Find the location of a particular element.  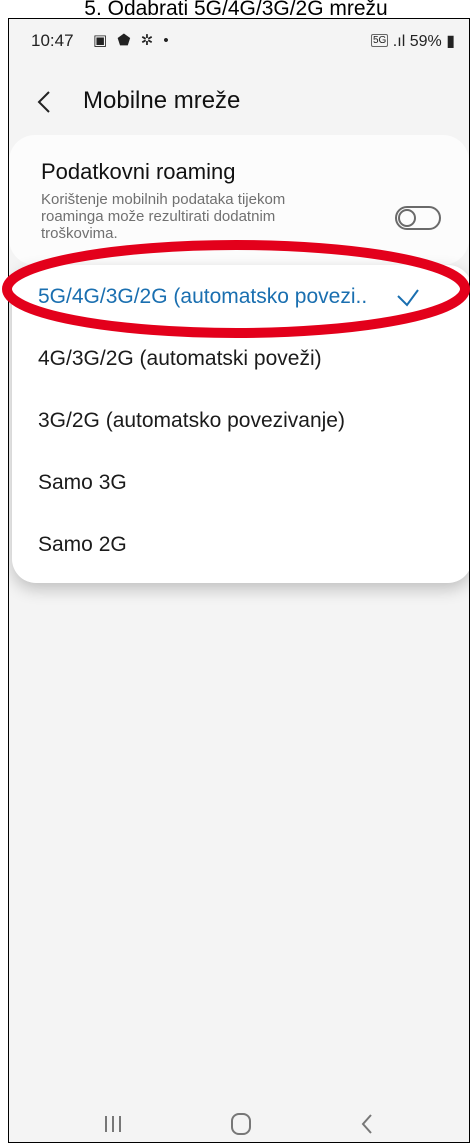

back-button is located at coordinates (46, 102).